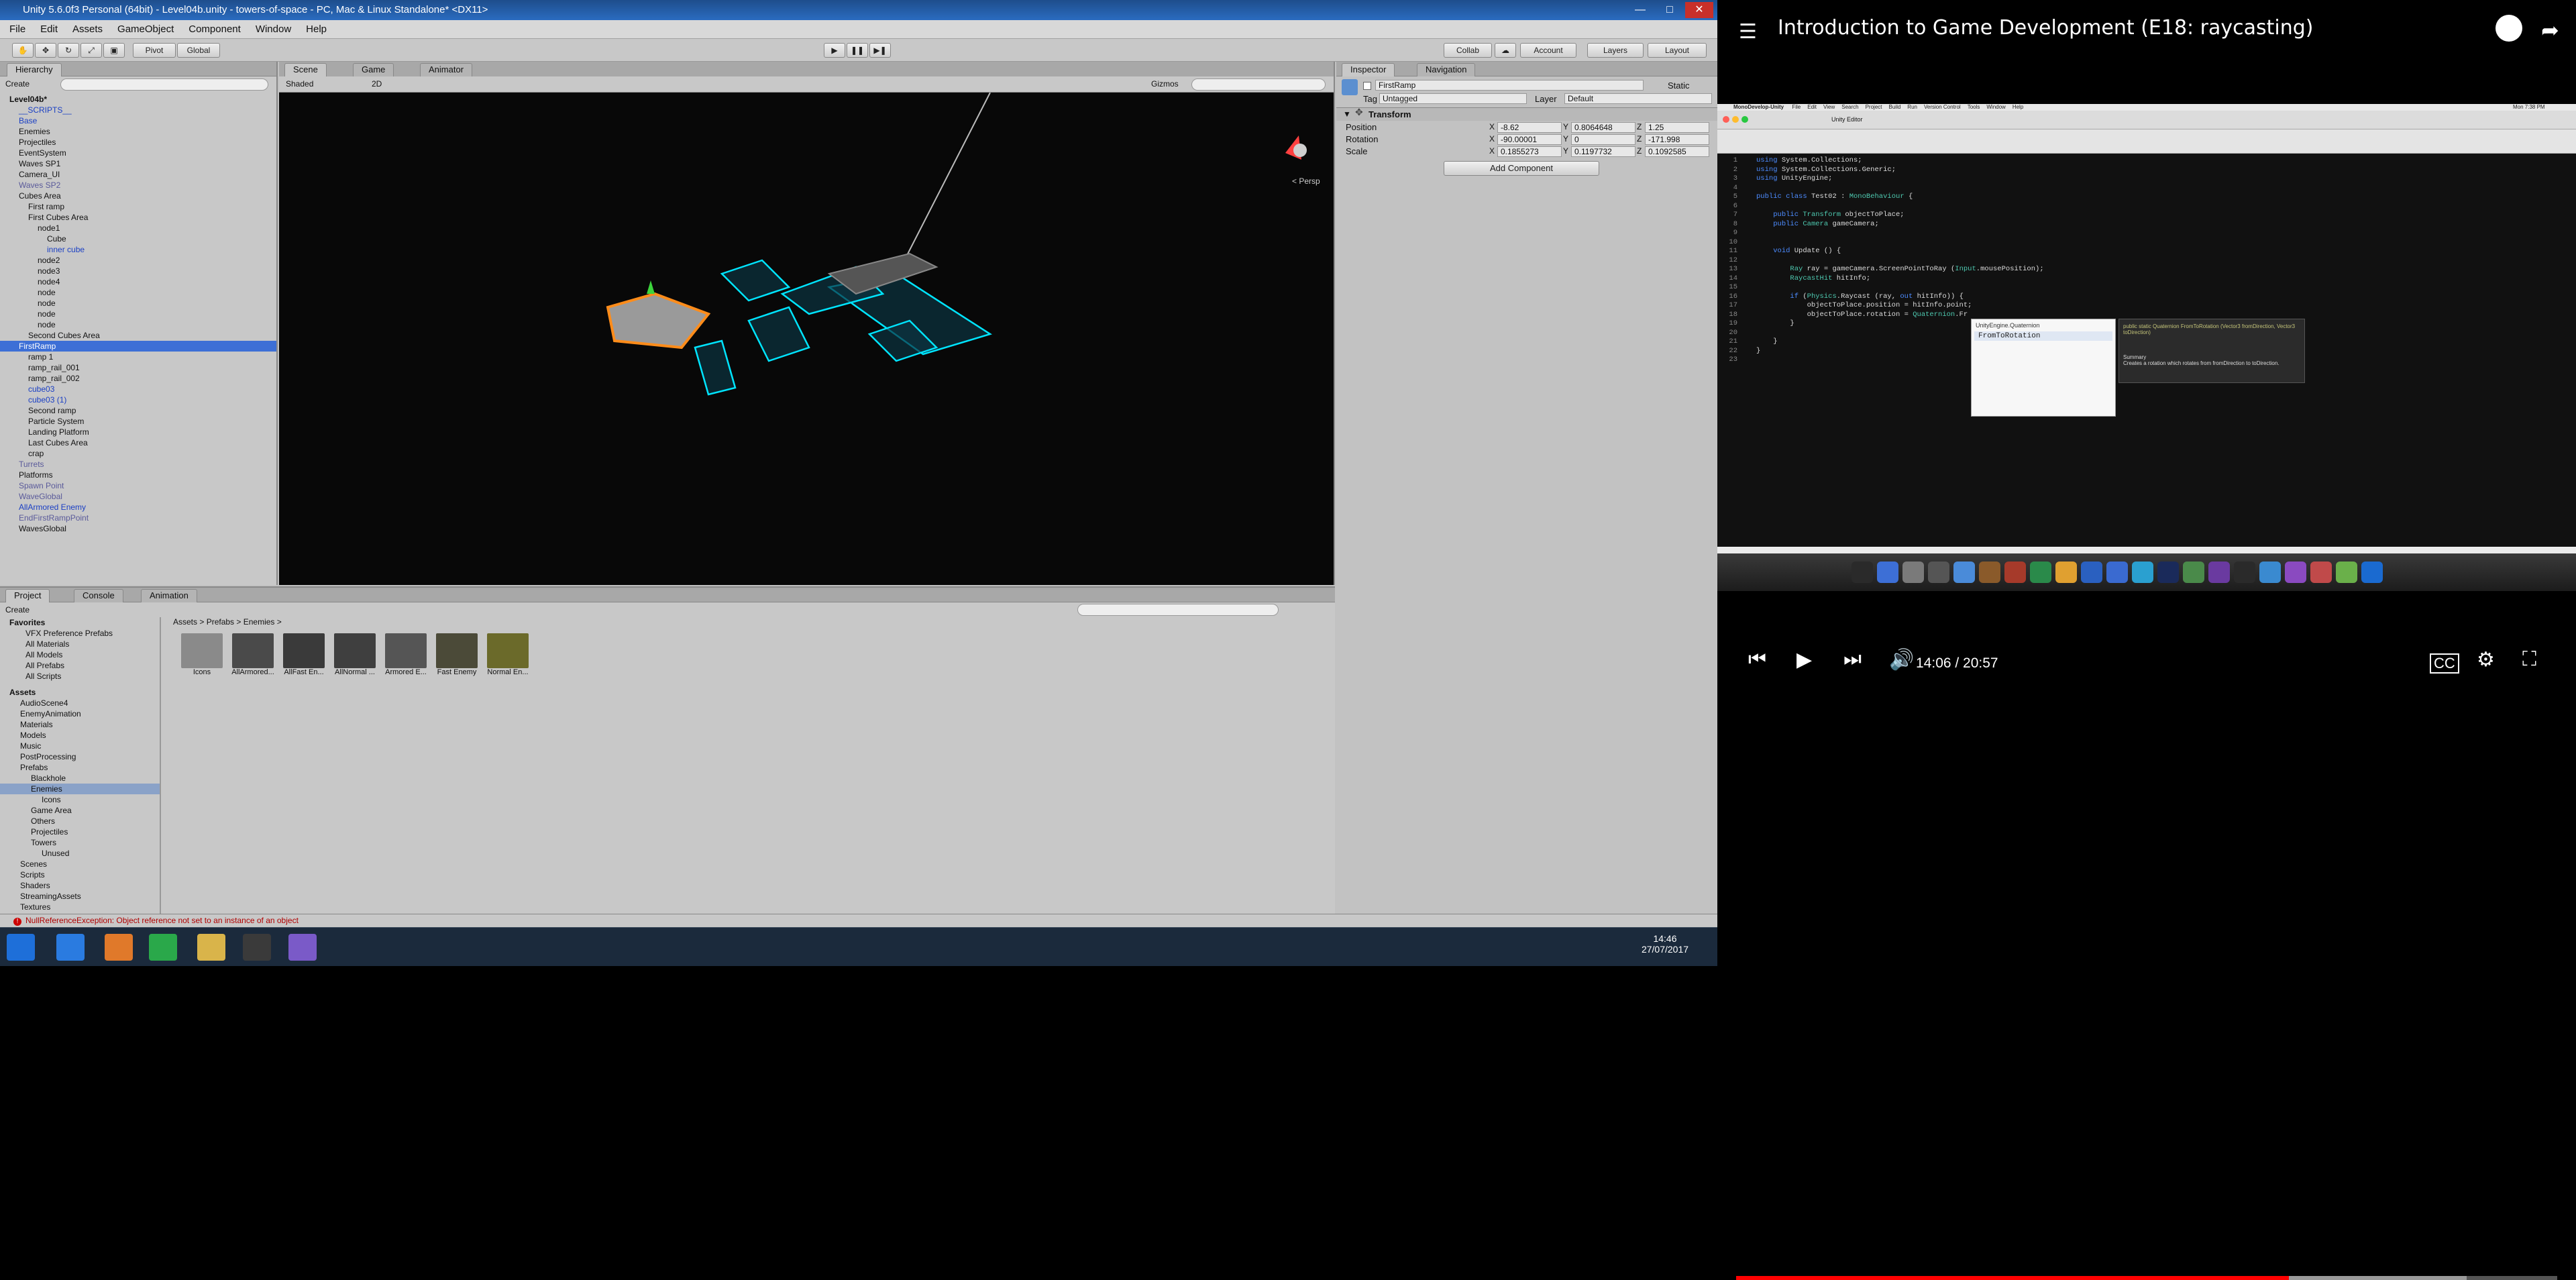 This screenshot has width=2576, height=1280. Describe the element at coordinates (1468, 51) in the screenshot. I see `collab-button: Collab` at that location.